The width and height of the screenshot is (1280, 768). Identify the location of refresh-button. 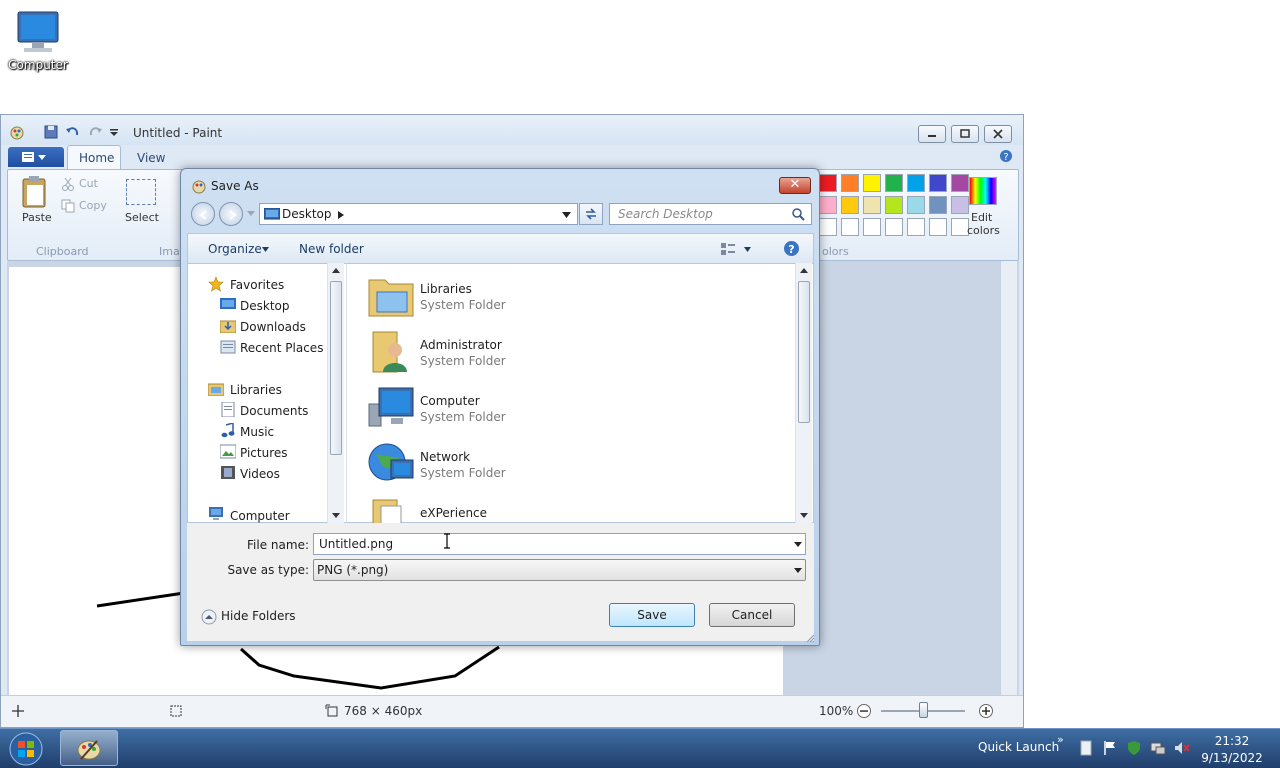
(591, 214).